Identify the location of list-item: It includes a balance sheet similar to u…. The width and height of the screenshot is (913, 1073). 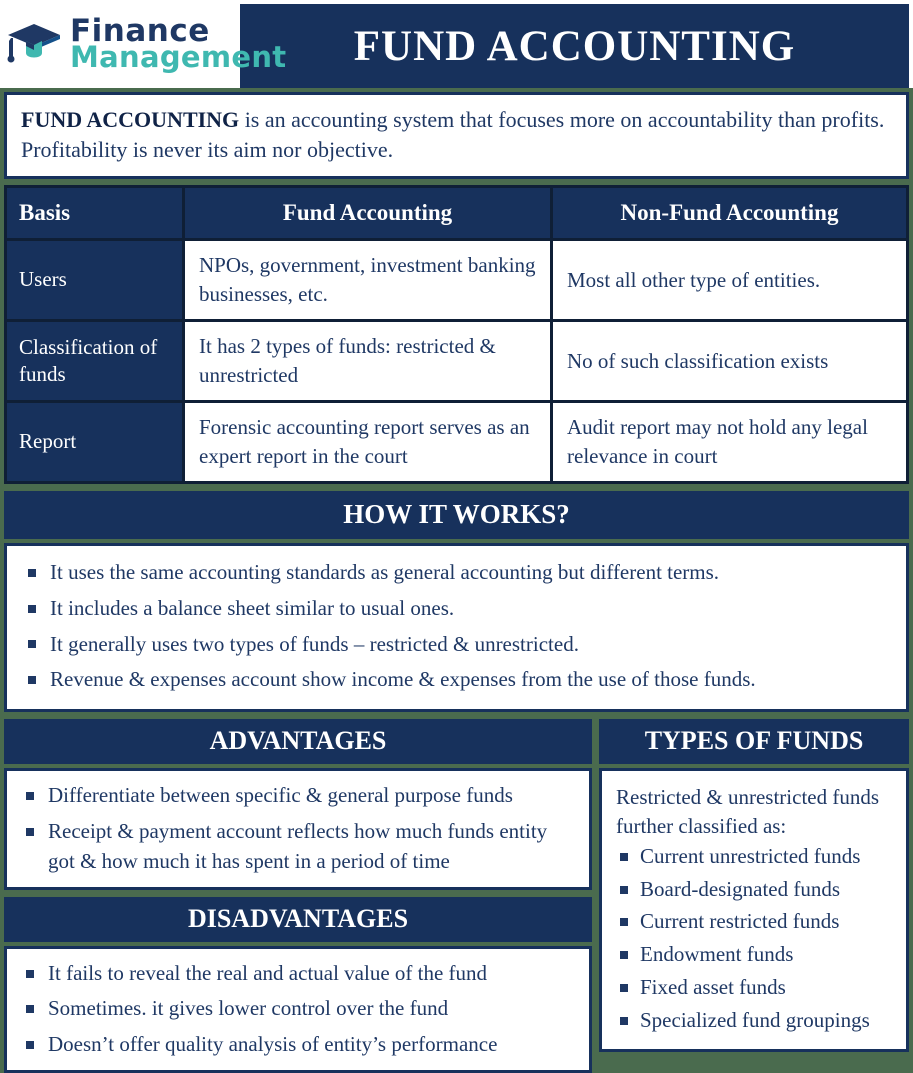
(456, 609).